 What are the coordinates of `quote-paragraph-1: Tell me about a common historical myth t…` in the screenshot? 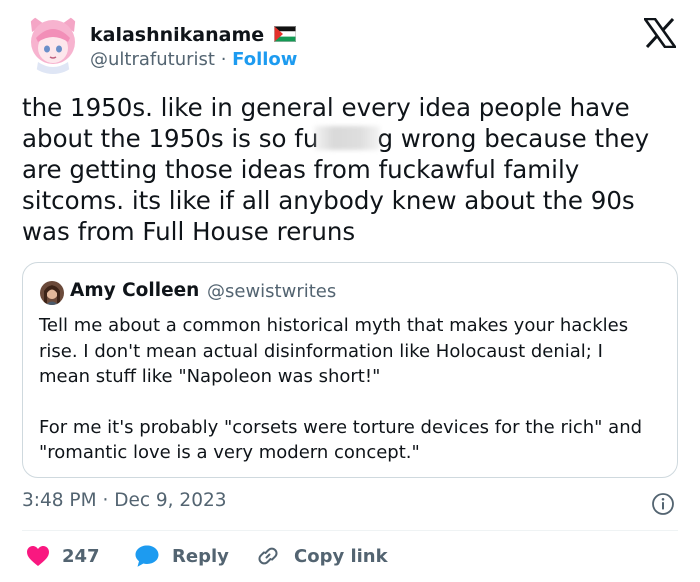 It's located at (334, 351).